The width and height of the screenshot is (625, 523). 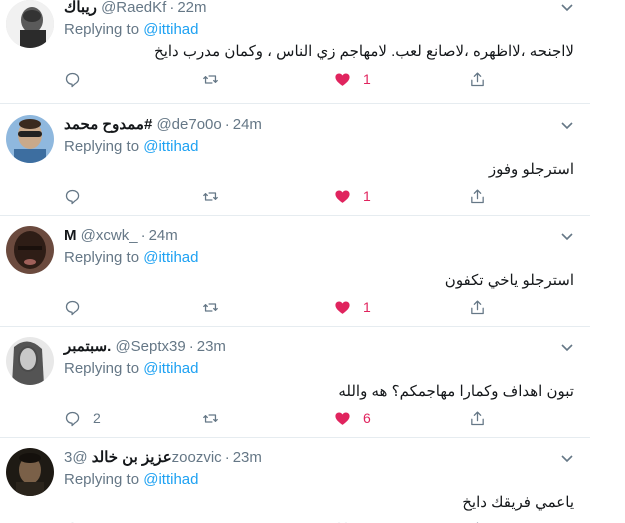 I want to click on tweet-text: استرجلو وفوز, so click(x=531, y=169).